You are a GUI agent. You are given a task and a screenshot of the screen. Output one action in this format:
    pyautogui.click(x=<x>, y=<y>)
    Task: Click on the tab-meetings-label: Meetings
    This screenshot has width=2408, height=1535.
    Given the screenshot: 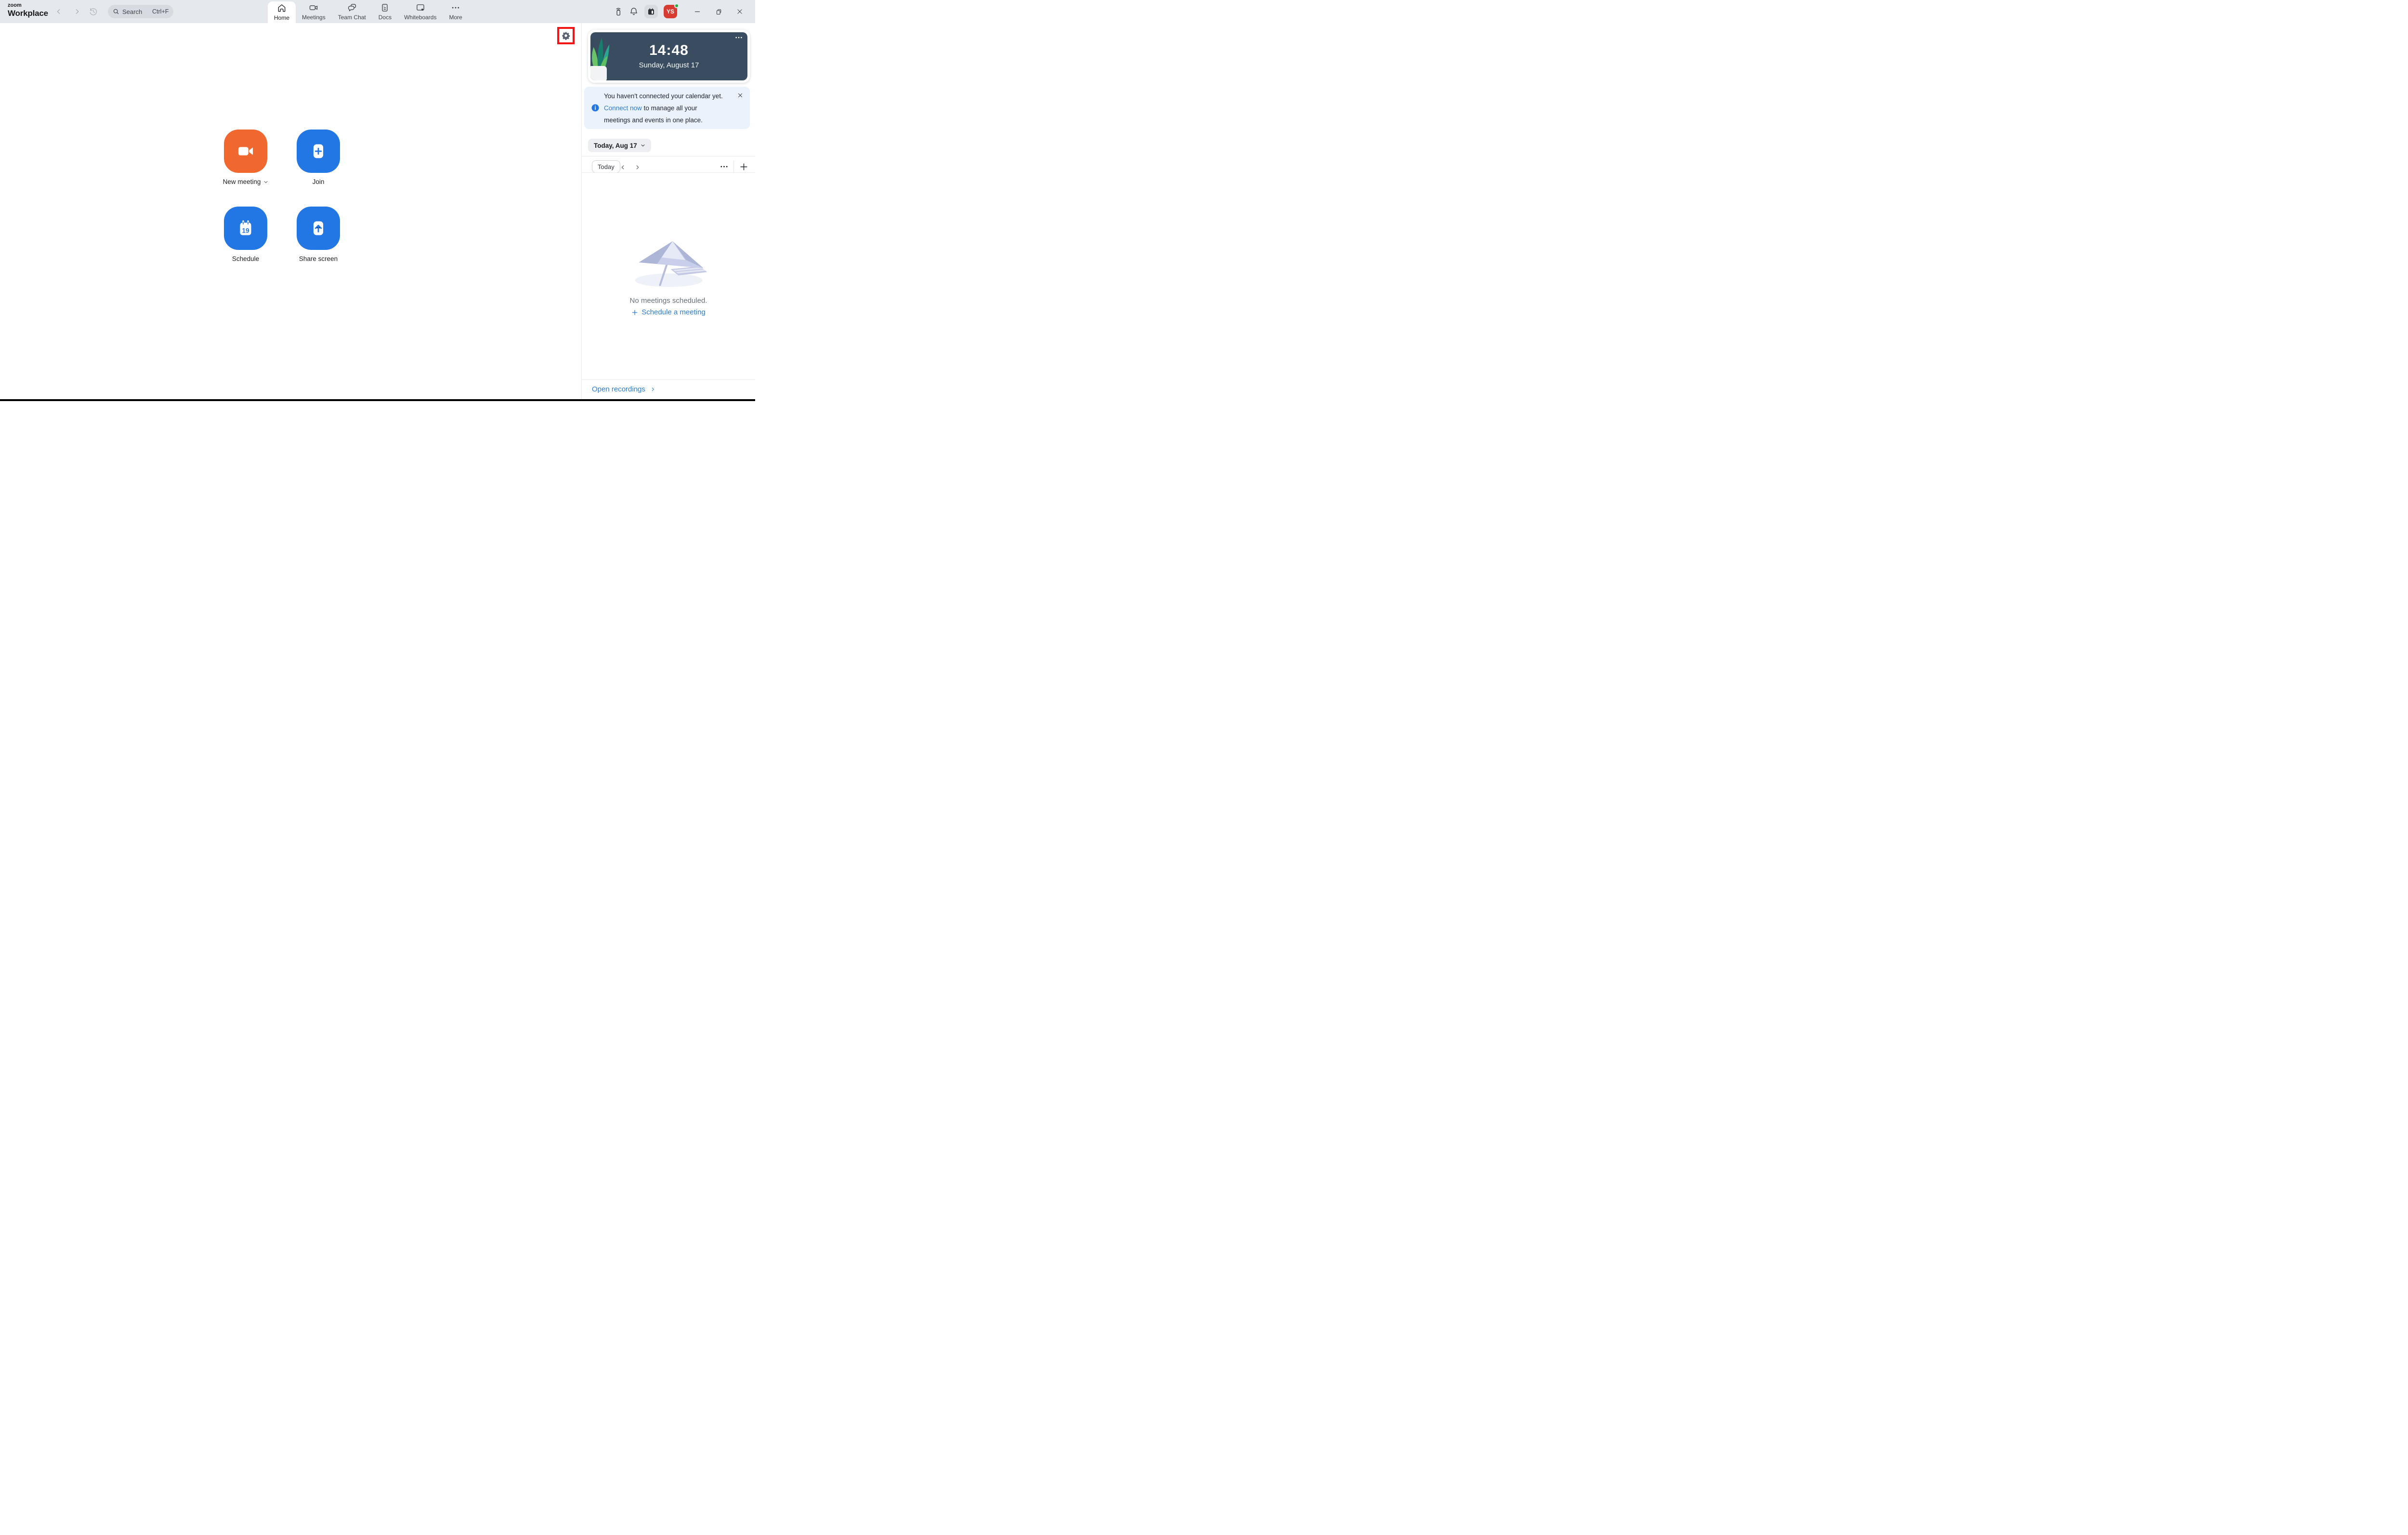 What is the action you would take?
    pyautogui.click(x=314, y=17)
    